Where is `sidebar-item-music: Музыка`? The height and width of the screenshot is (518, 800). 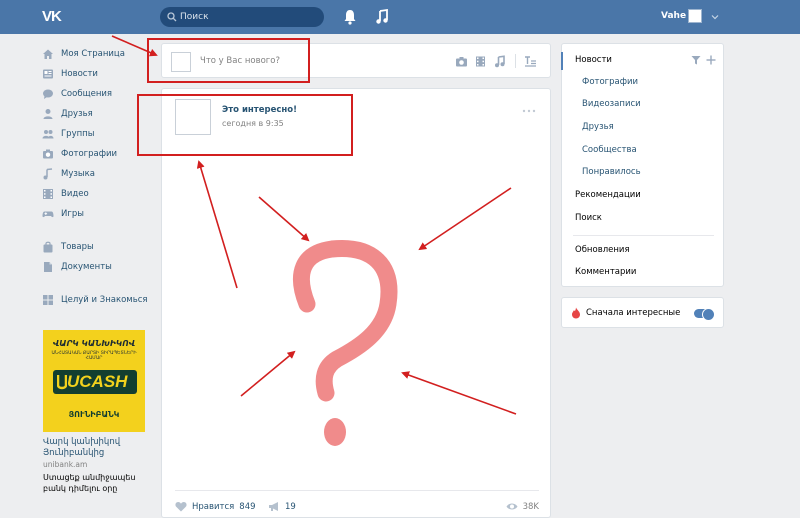 sidebar-item-music: Музыка is located at coordinates (97, 174).